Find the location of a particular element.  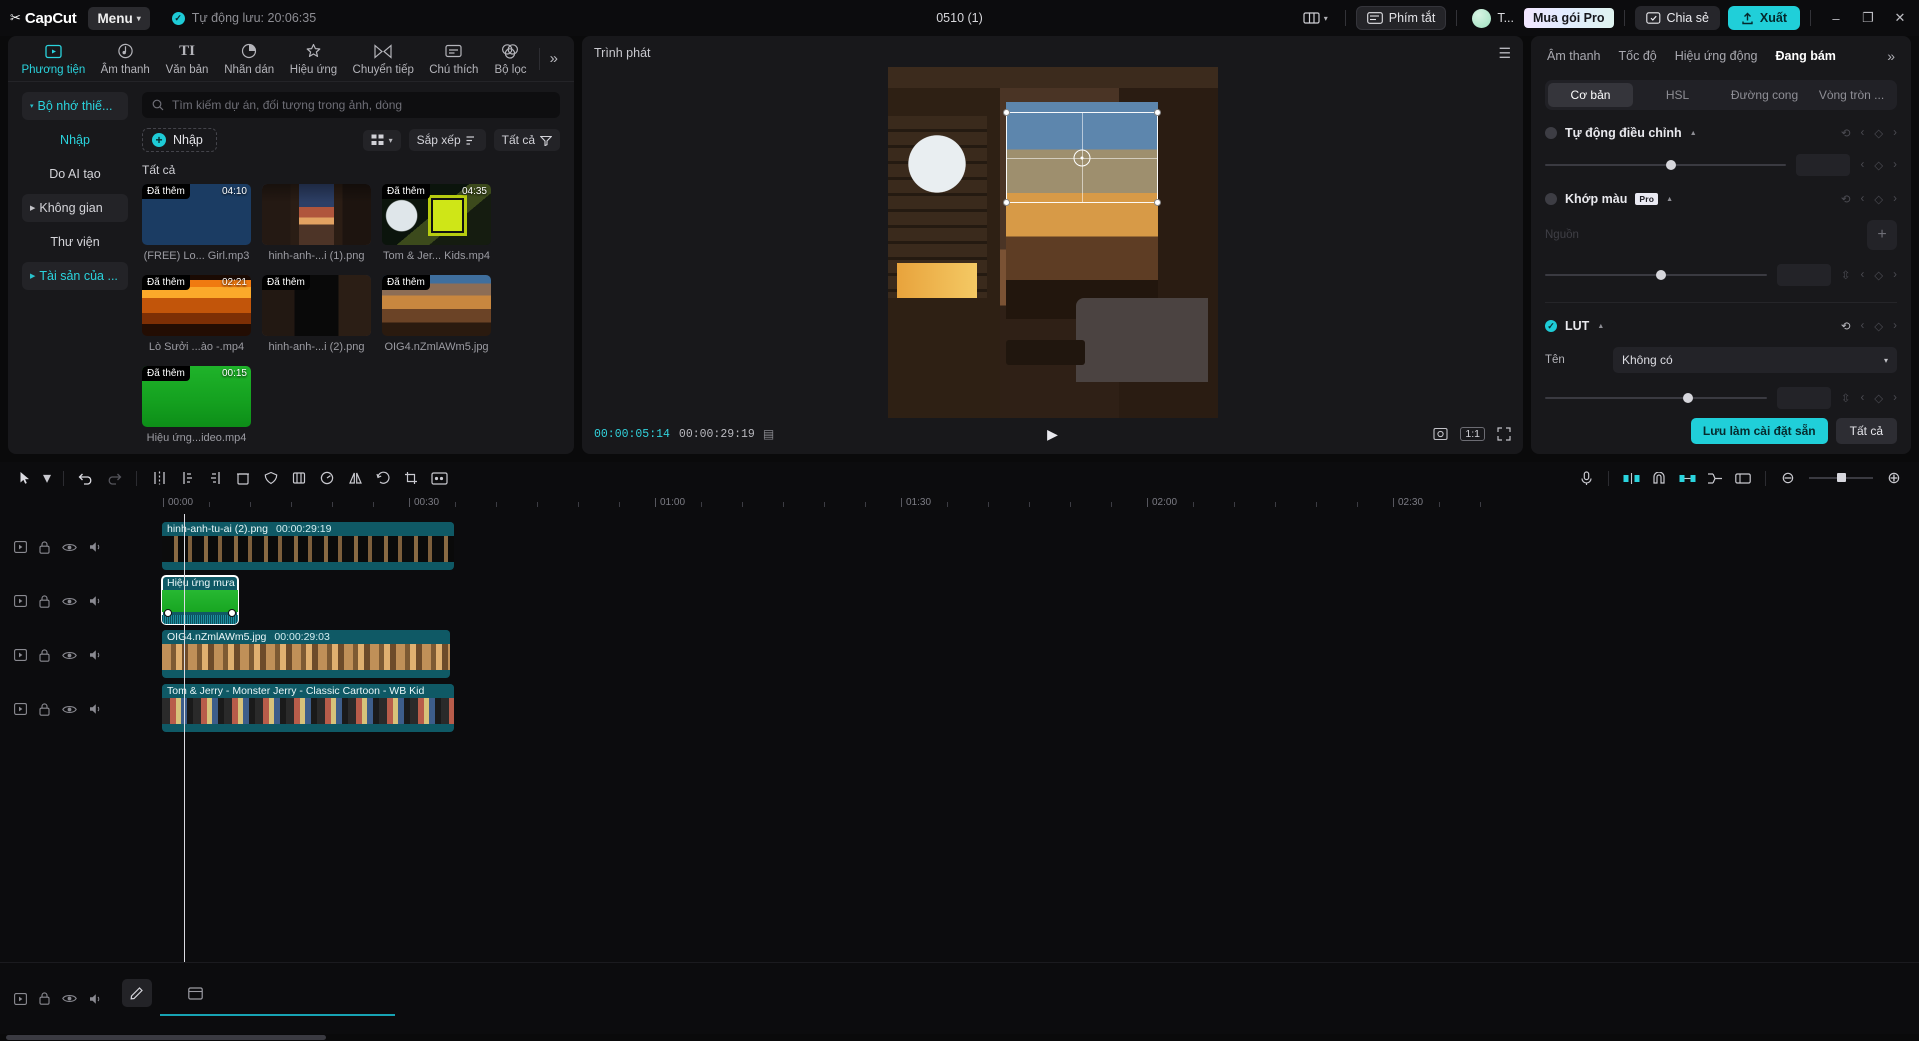

subtab-hsl: HSL is located at coordinates (1677, 95).